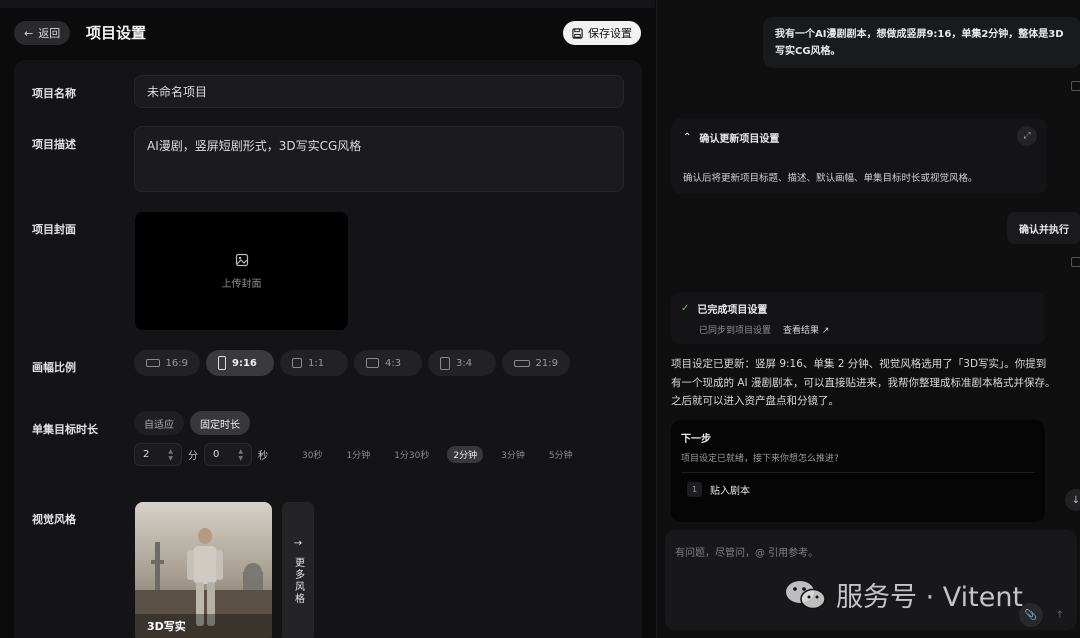 This screenshot has height=638, width=1080. What do you see at coordinates (312, 454) in the screenshot?
I see `quick-30s: 30秒` at bounding box center [312, 454].